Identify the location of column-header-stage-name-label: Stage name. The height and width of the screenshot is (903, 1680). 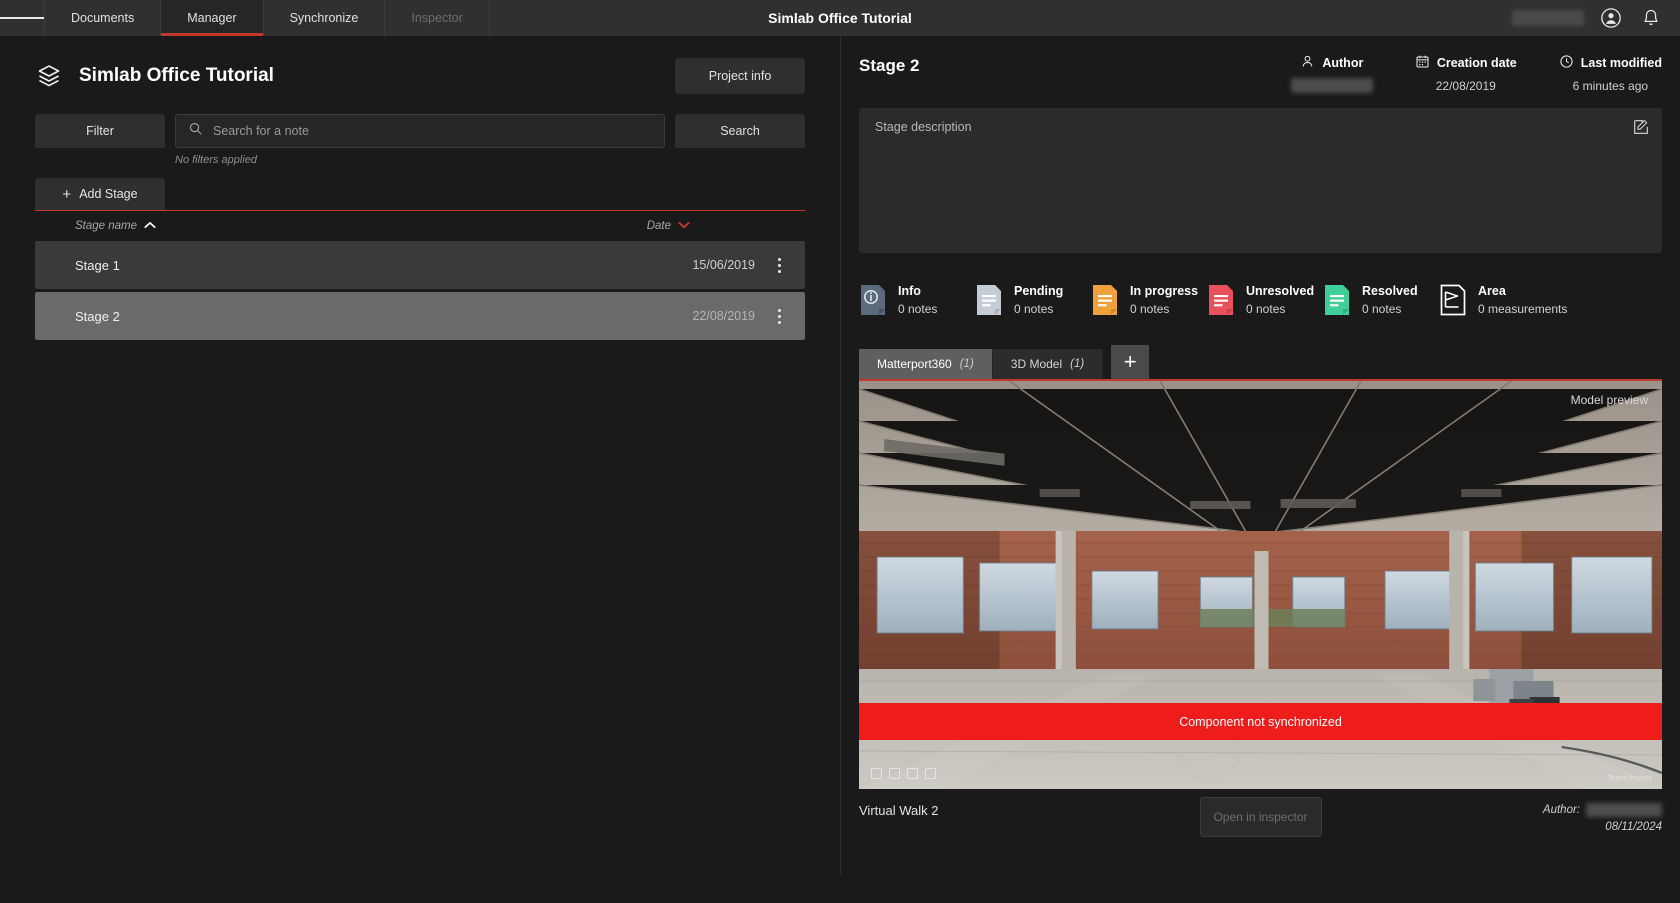
(106, 226).